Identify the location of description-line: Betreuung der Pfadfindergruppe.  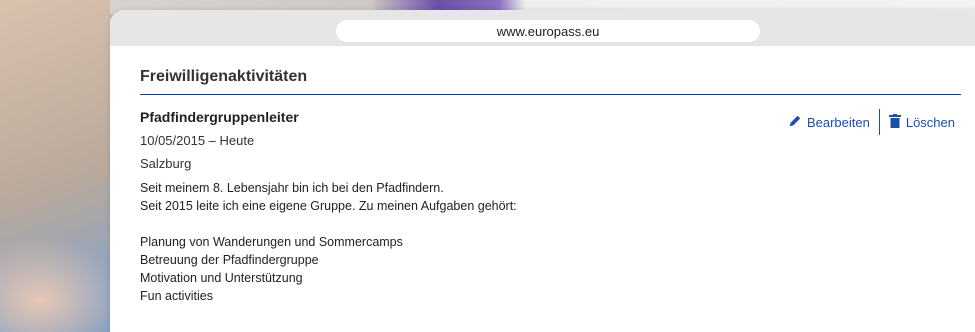
(229, 260).